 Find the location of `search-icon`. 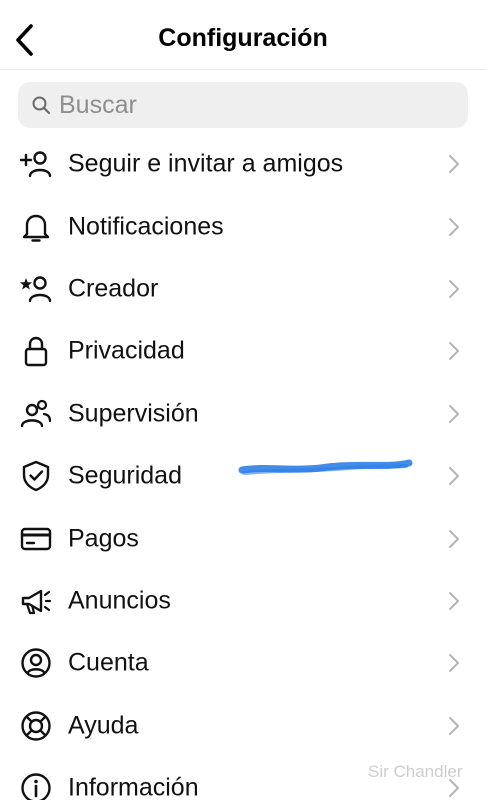

search-icon is located at coordinates (41, 105).